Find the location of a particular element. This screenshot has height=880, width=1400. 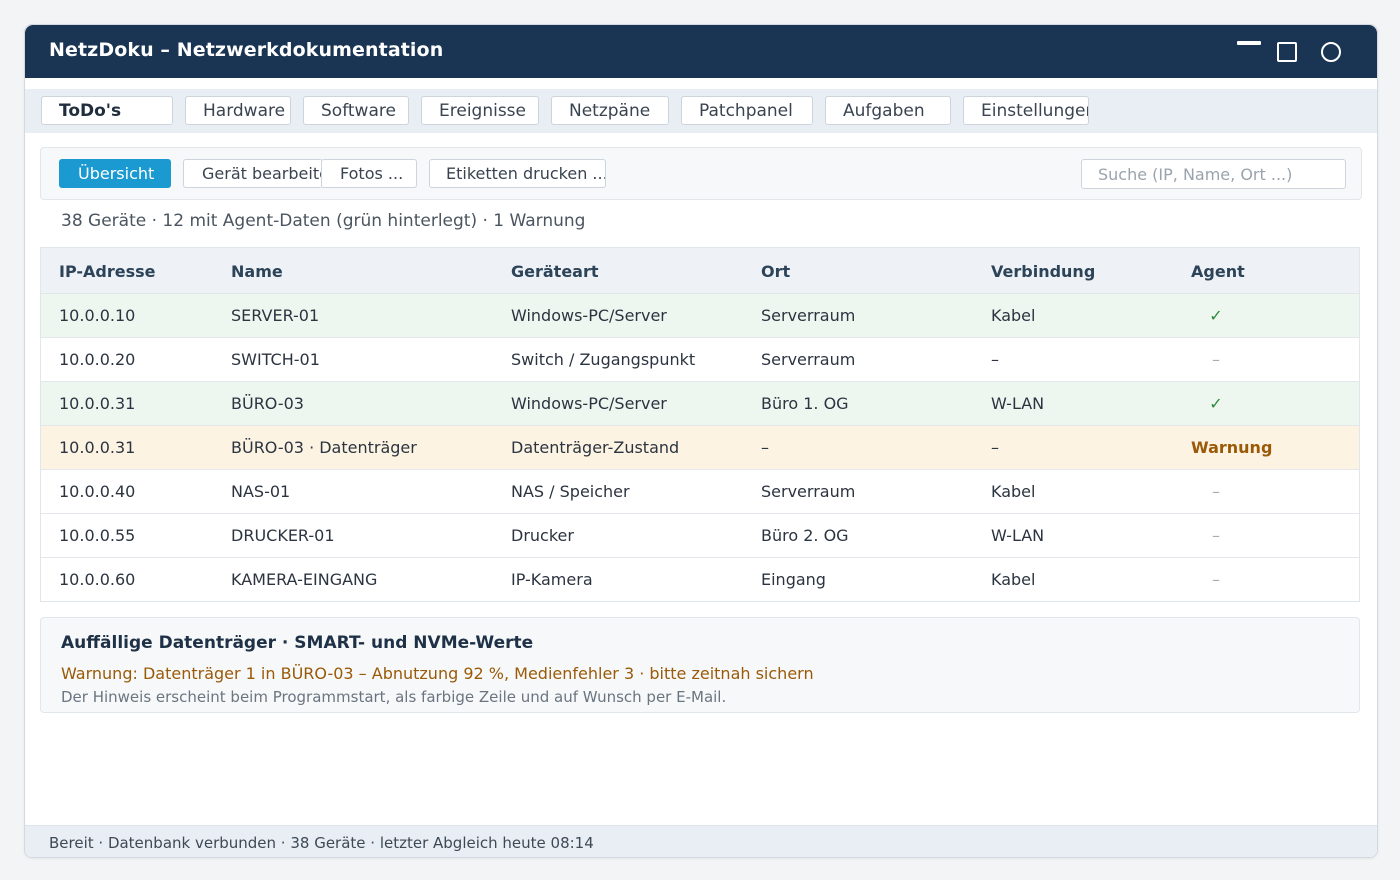

cell-ip: 10.0.0.10 is located at coordinates (97, 315).